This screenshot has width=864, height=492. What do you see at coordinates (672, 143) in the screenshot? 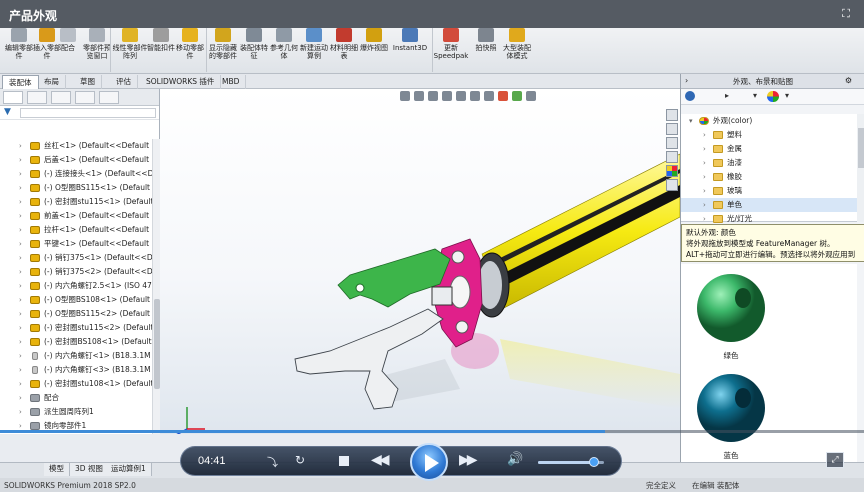
I see `design-library-icon` at bounding box center [672, 143].